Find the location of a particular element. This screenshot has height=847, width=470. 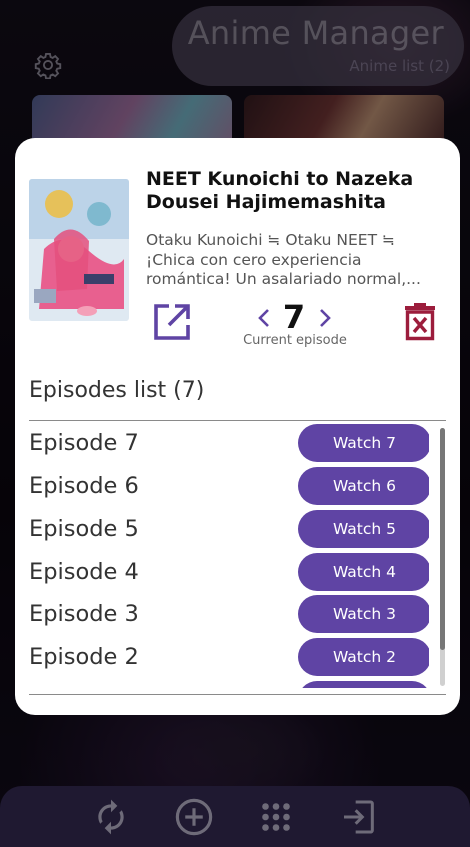

next-episode-button is located at coordinates (325, 318).